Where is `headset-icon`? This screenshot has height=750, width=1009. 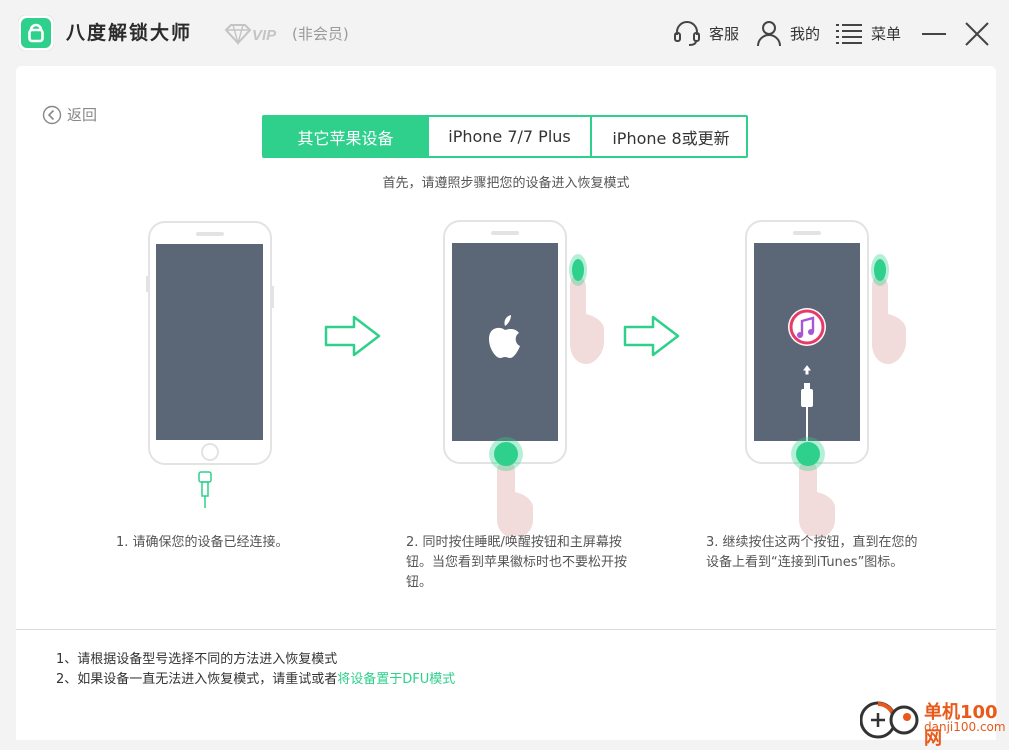 headset-icon is located at coordinates (687, 33).